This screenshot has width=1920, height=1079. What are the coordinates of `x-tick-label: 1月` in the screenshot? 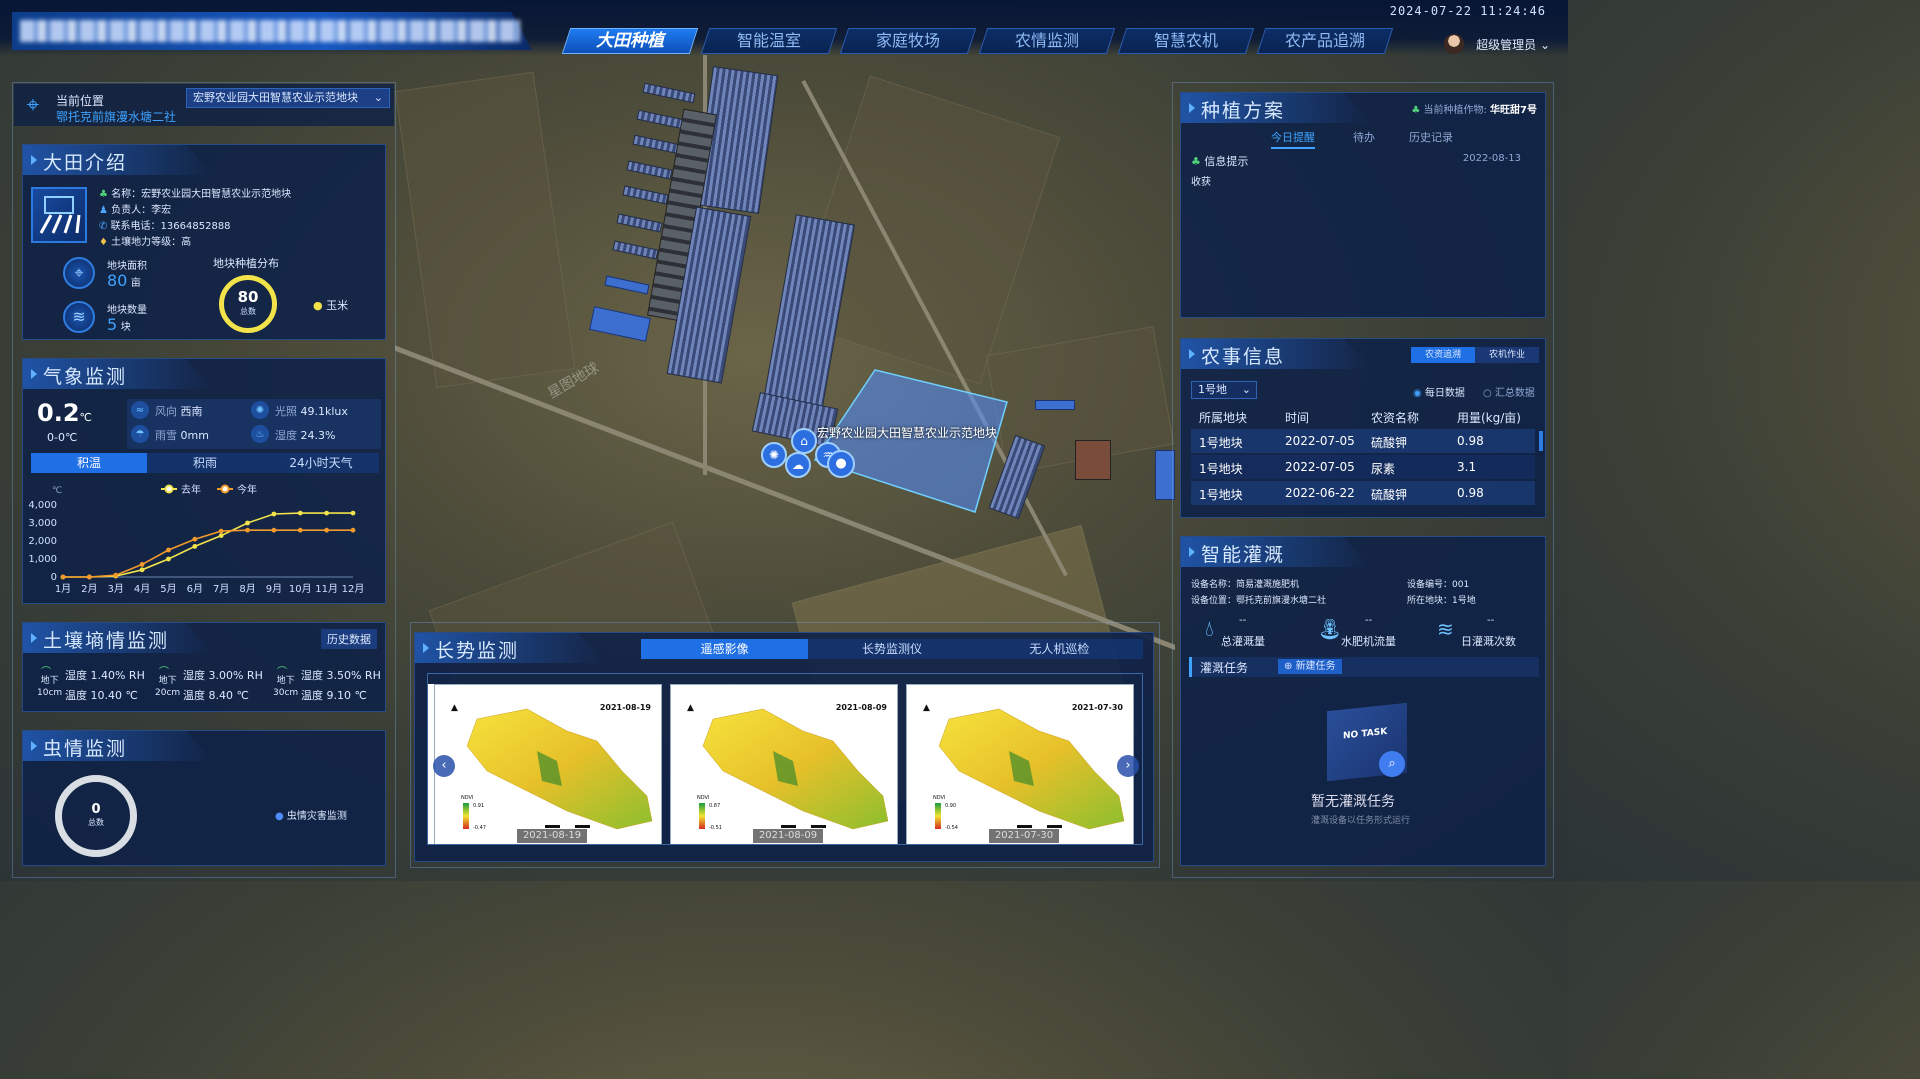 It's located at (63, 589).